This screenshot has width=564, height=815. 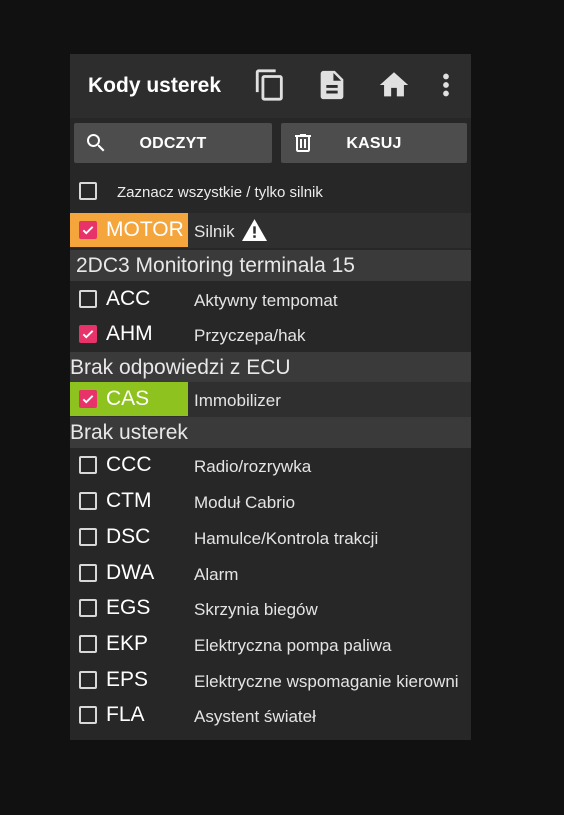 What do you see at coordinates (129, 464) in the screenshot?
I see `module-code: CCC` at bounding box center [129, 464].